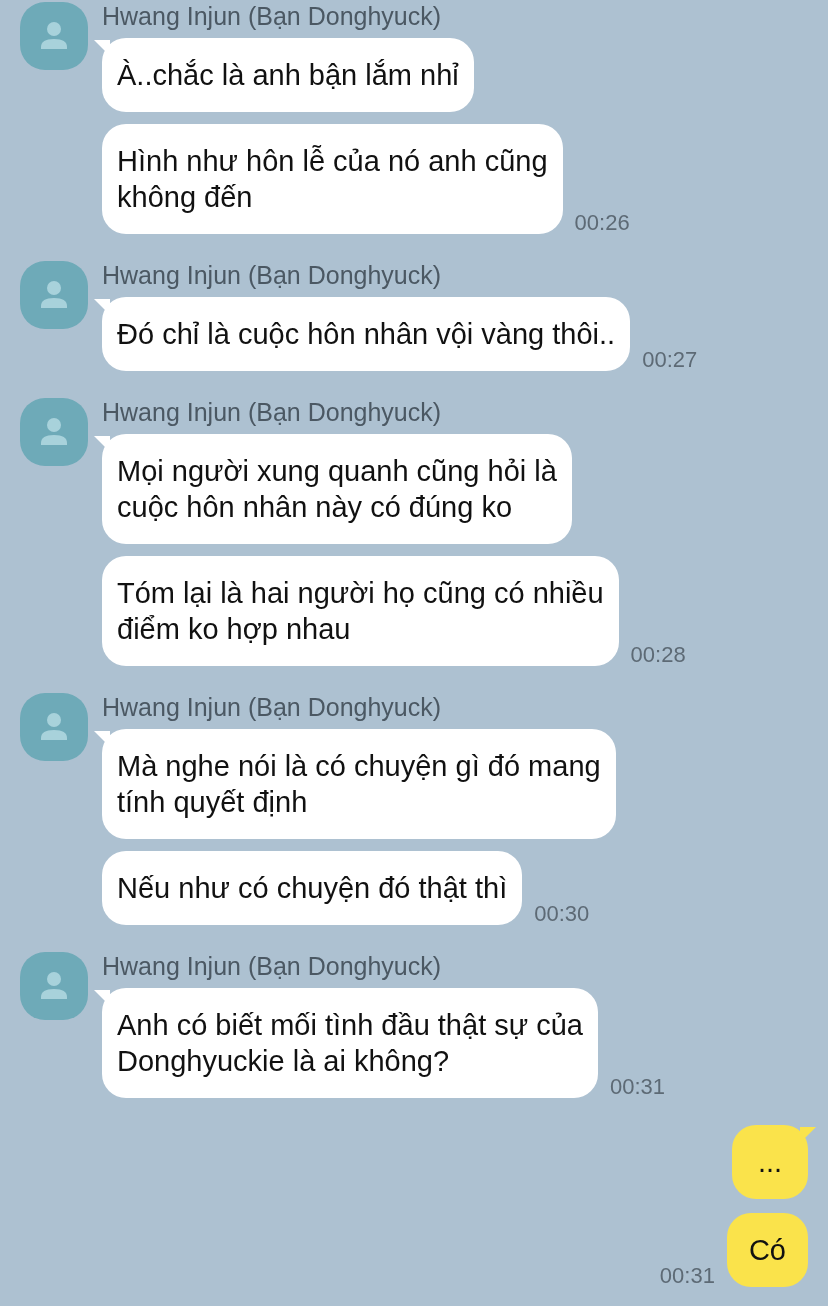 The image size is (828, 1306). Describe the element at coordinates (366, 334) in the screenshot. I see `message-bubble: Đó chỉ là cuộc hôn nhân vội vàng thôi..` at that location.